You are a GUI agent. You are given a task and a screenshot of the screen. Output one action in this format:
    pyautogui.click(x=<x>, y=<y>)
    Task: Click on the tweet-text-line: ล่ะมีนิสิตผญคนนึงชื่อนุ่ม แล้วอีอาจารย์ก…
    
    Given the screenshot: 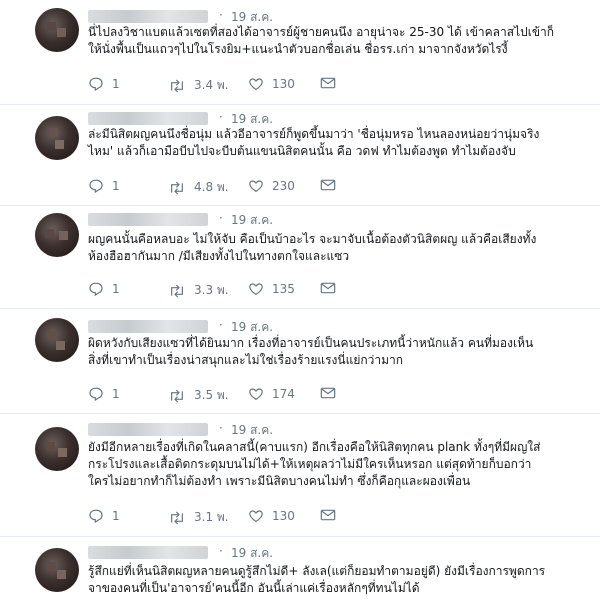 What is the action you would take?
    pyautogui.click(x=314, y=134)
    